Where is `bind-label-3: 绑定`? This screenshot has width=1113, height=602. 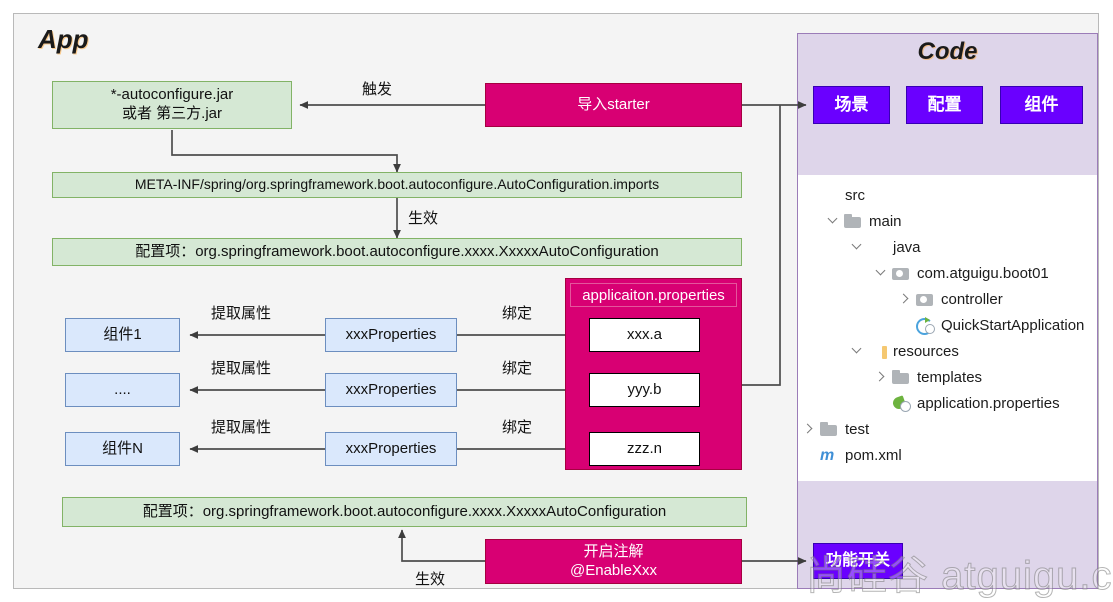
bind-label-3: 绑定 is located at coordinates (517, 427).